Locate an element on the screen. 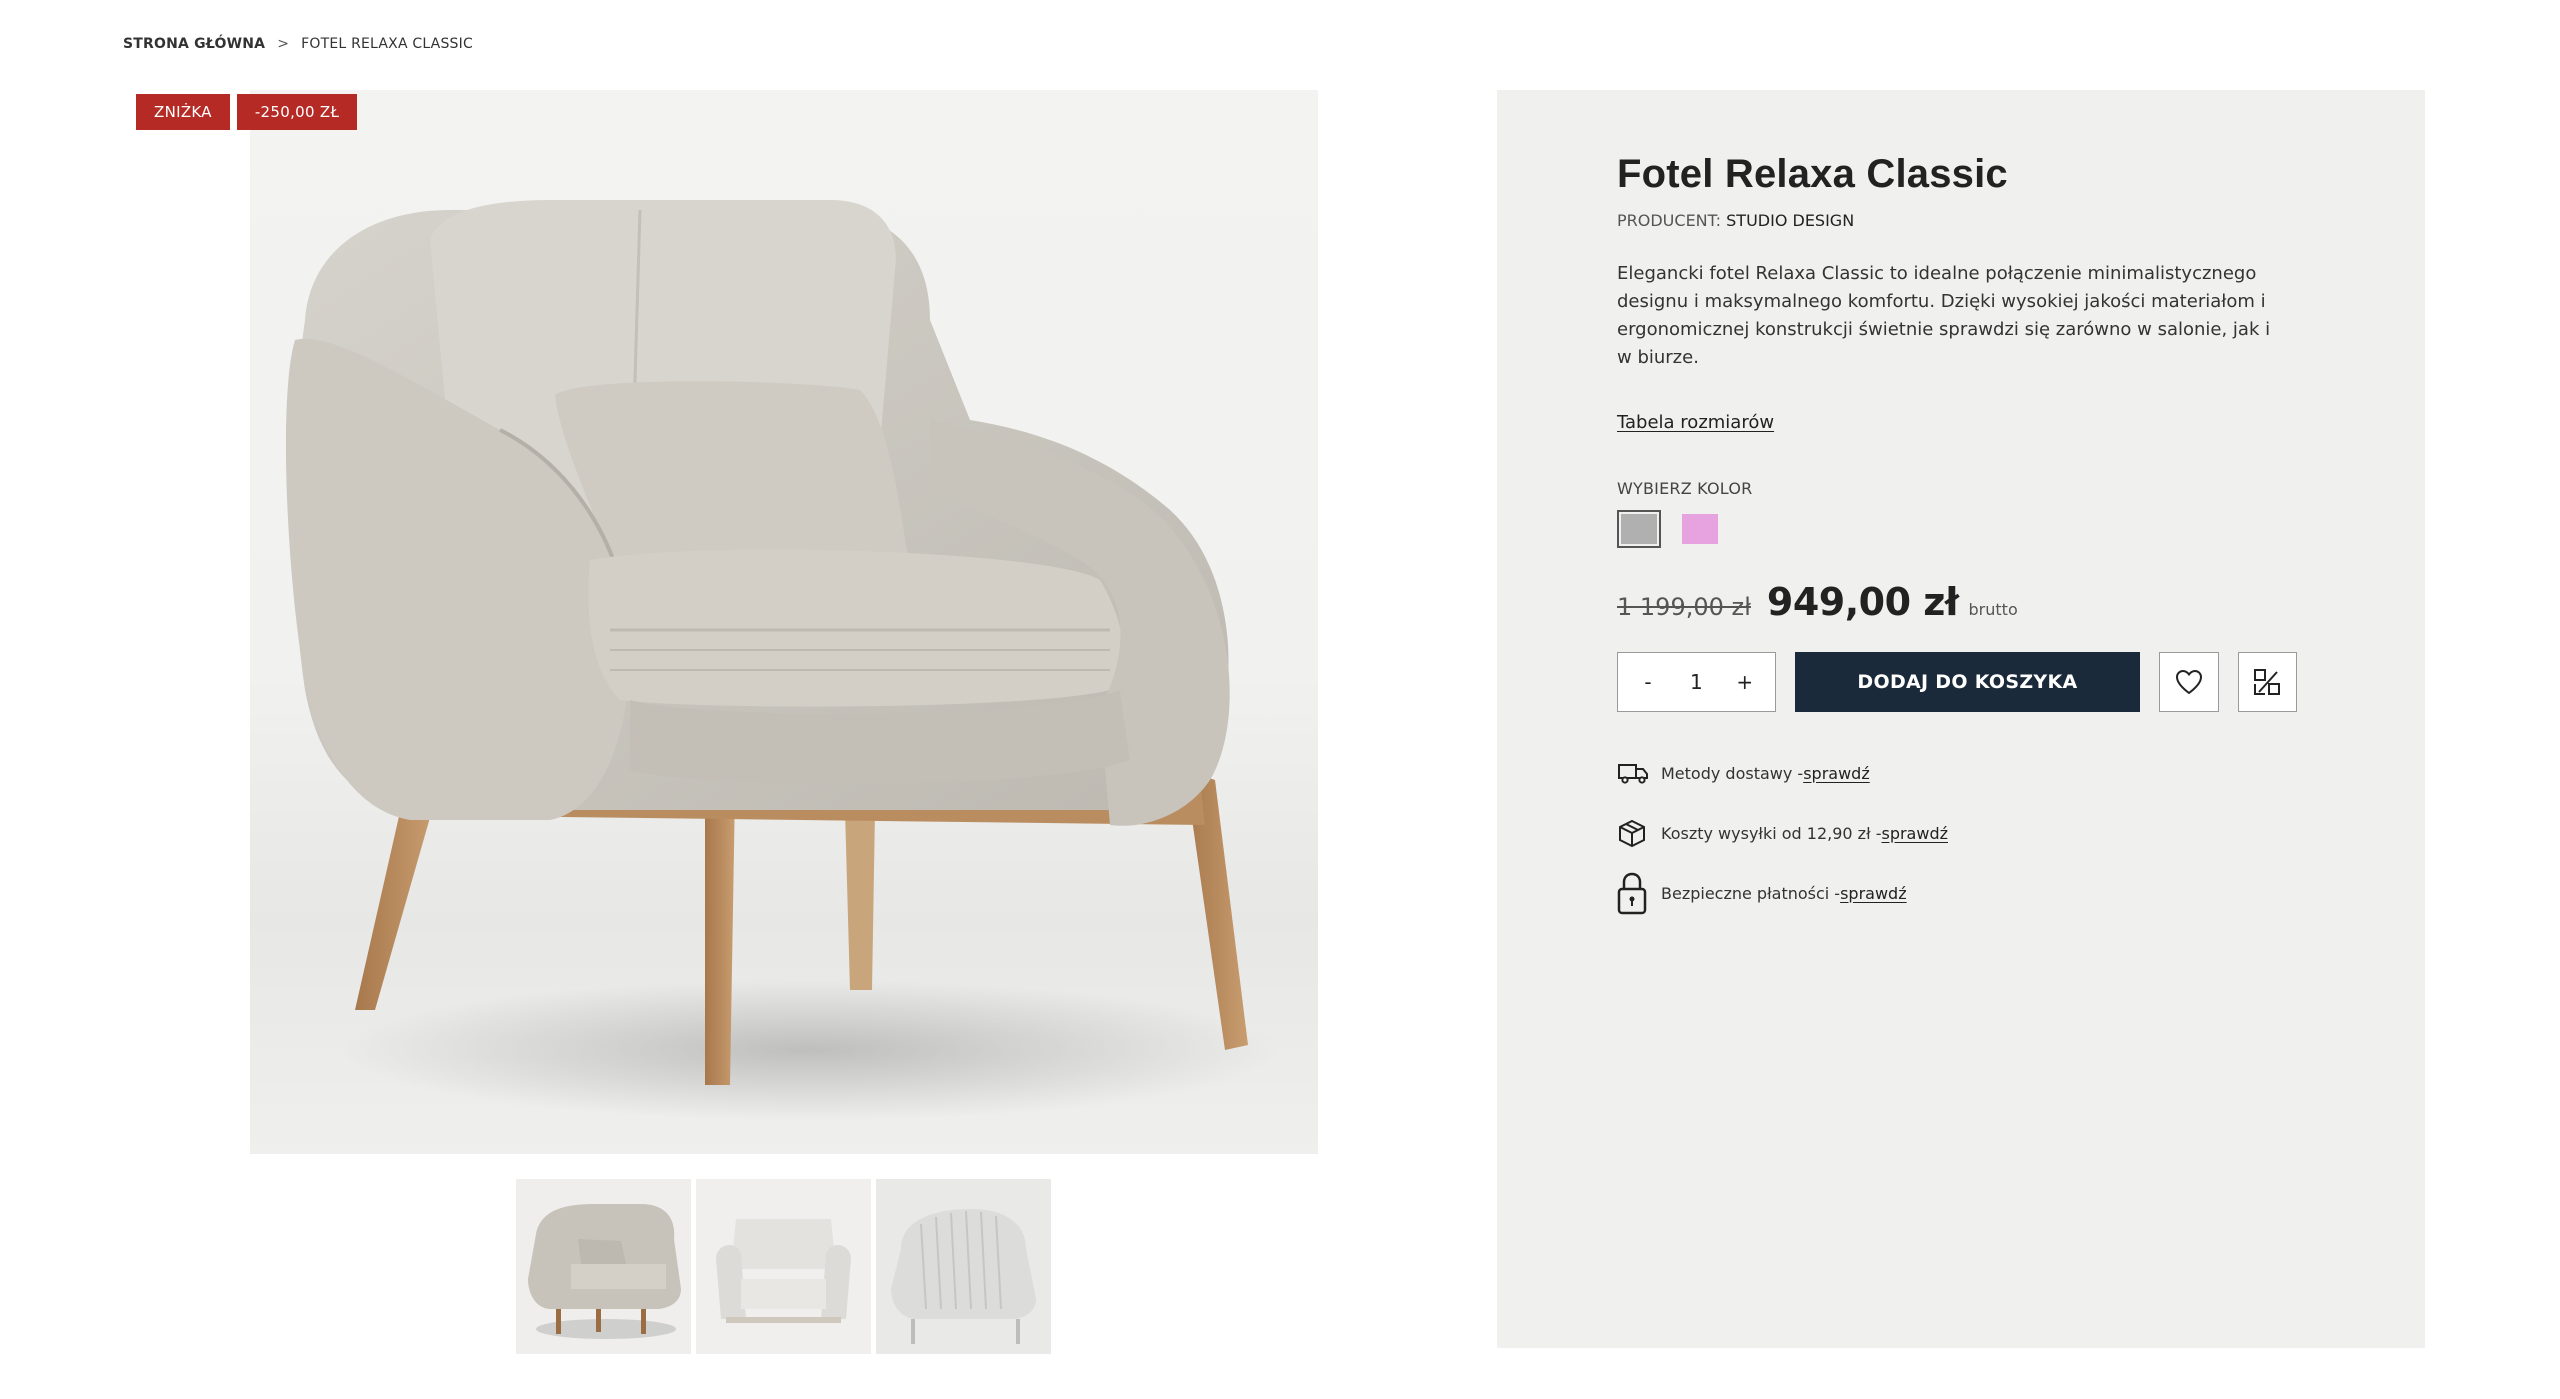  package-icon is located at coordinates (1635, 833).